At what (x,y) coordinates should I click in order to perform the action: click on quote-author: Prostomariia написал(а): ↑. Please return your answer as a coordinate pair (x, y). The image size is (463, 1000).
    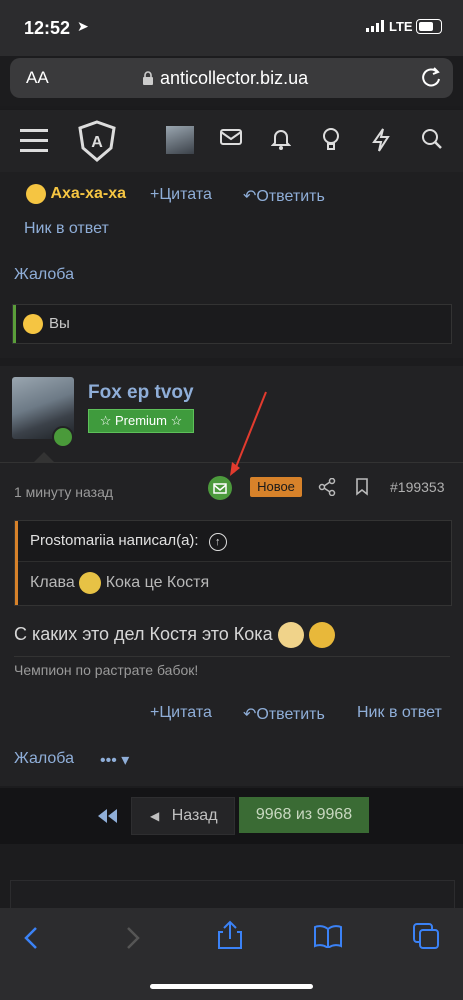
    Looking at the image, I should click on (128, 541).